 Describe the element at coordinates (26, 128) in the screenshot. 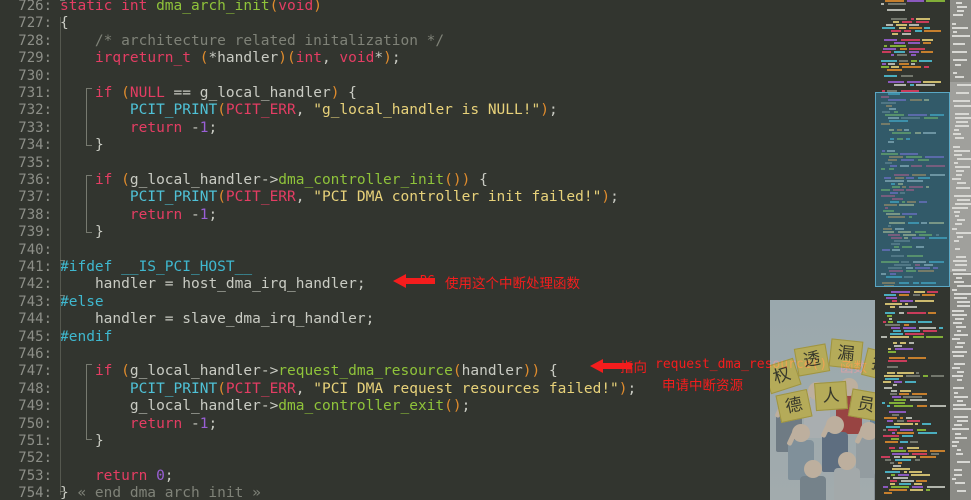

I see `line-number: 733` at that location.